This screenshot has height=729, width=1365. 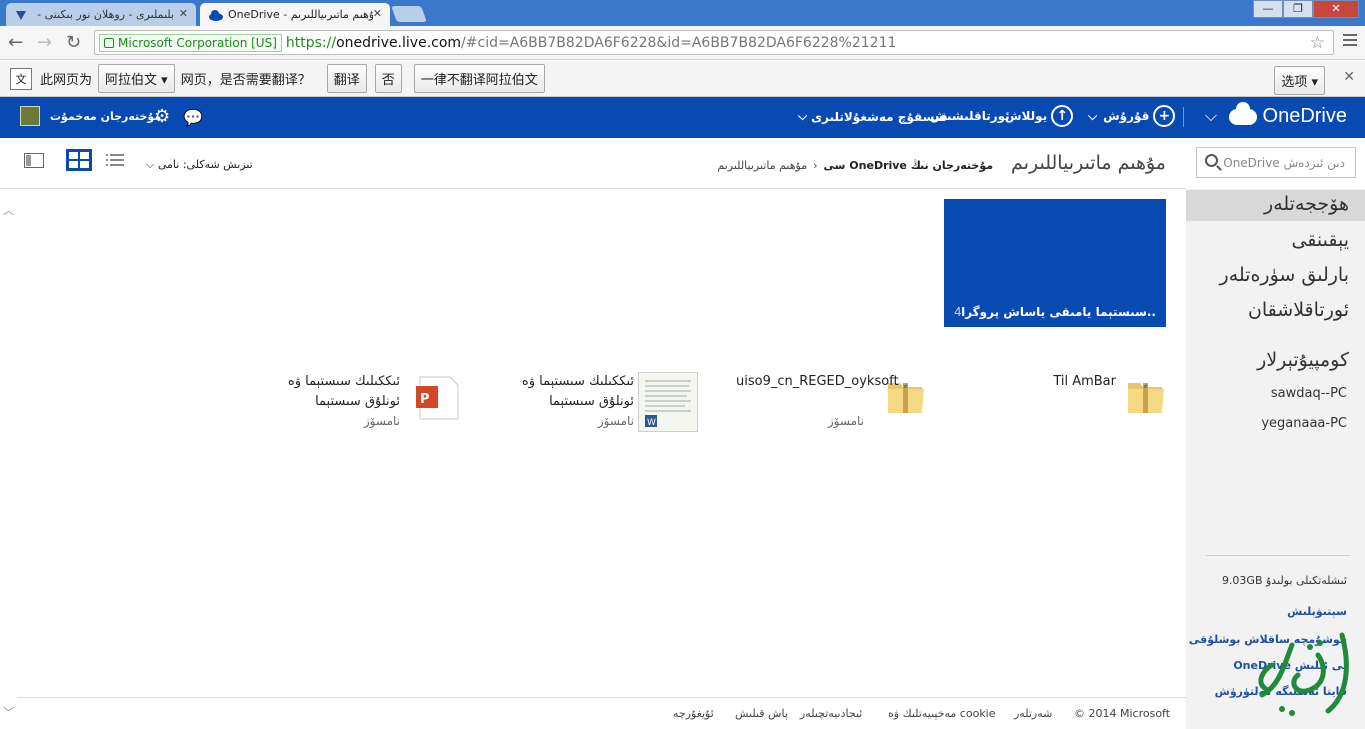 What do you see at coordinates (1183, 117) in the screenshot?
I see `header-divider` at bounding box center [1183, 117].